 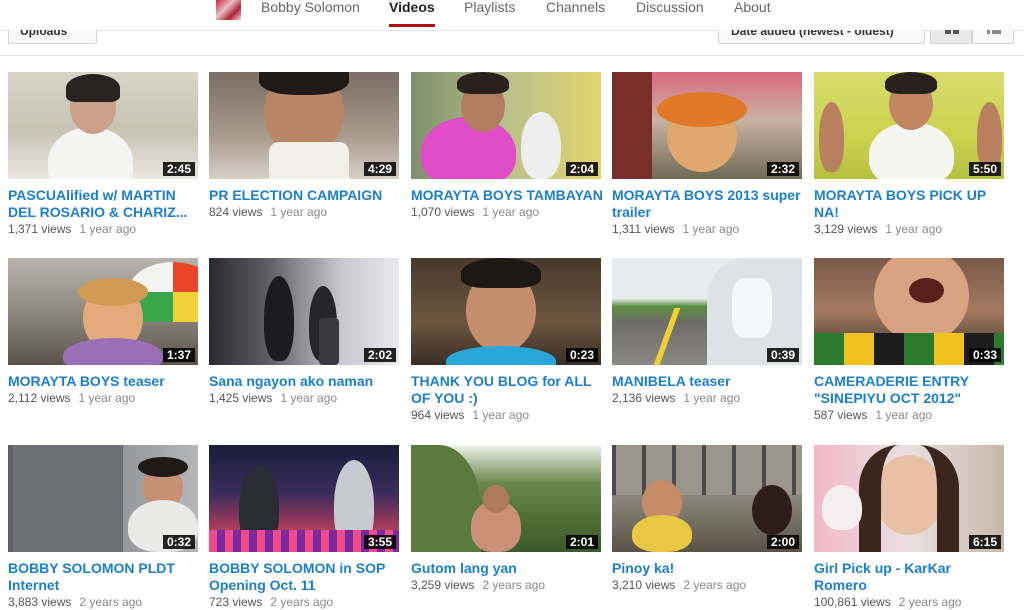 What do you see at coordinates (708, 381) in the screenshot?
I see `video-title-link: MANIBELA teaser` at bounding box center [708, 381].